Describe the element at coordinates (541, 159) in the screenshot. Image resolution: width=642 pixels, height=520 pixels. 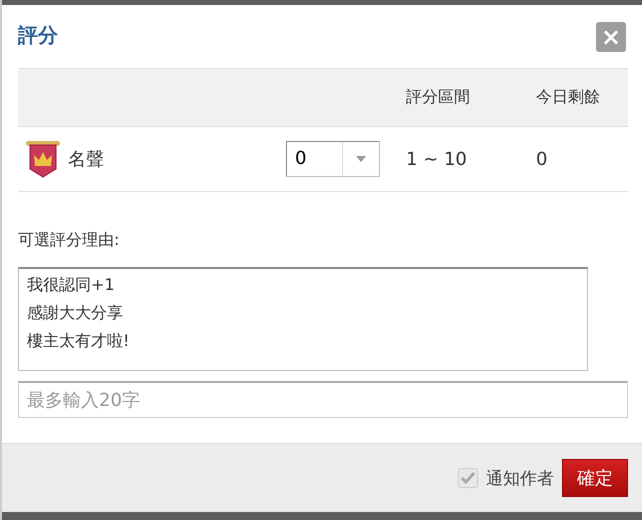
I see `remaining-count: 0` at that location.